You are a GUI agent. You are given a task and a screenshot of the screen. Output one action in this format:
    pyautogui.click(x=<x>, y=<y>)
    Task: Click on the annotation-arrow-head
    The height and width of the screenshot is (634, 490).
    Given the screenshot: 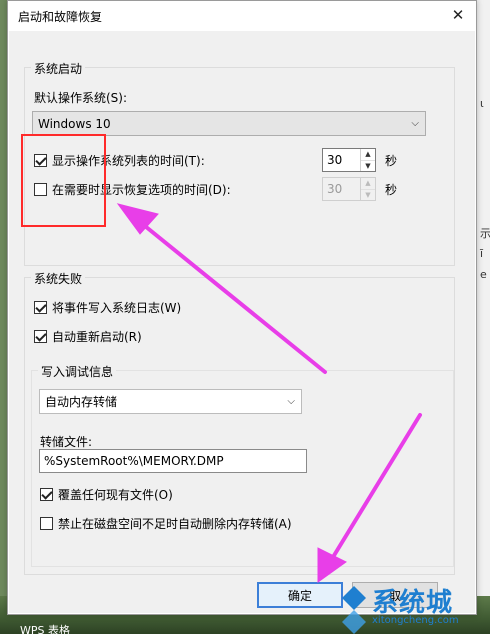 What is the action you would take?
    pyautogui.click(x=332, y=565)
    